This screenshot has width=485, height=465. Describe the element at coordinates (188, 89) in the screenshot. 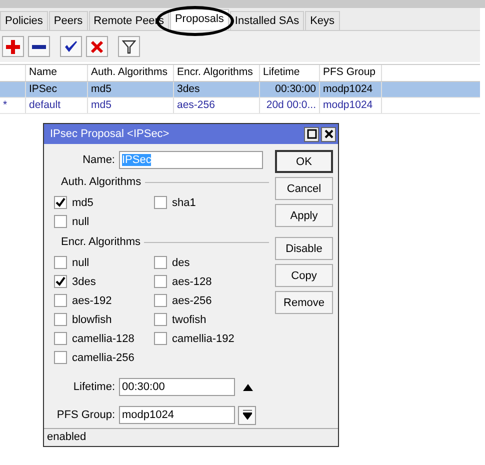

I see `table-cell: 3des` at that location.